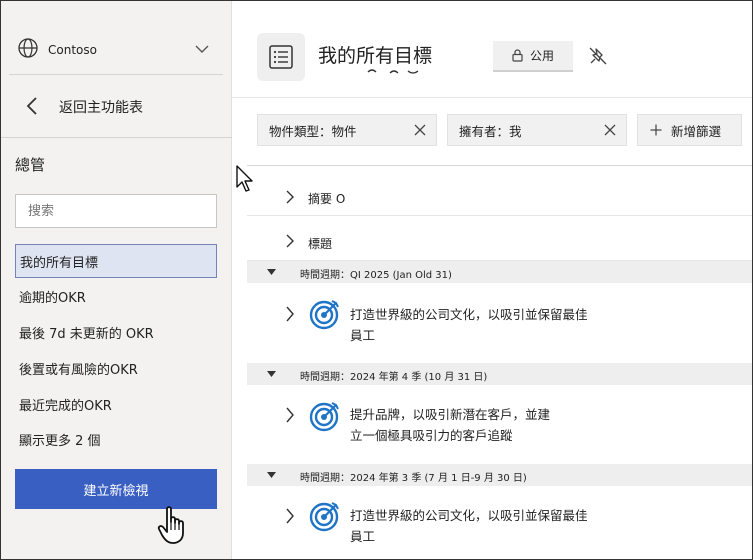 The width and height of the screenshot is (753, 560). What do you see at coordinates (490, 131) in the screenshot?
I see `filter-chip-owner-label: 擁有者：我` at bounding box center [490, 131].